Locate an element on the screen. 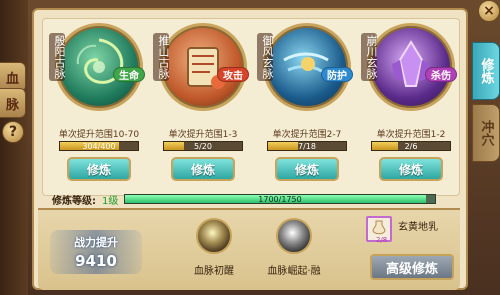  item-name: 玄黄地乳 is located at coordinates (418, 227).